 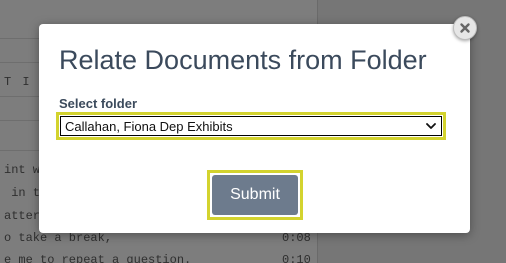 What do you see at coordinates (296, 258) in the screenshot?
I see `transcript-timestamp: 0:10` at bounding box center [296, 258].